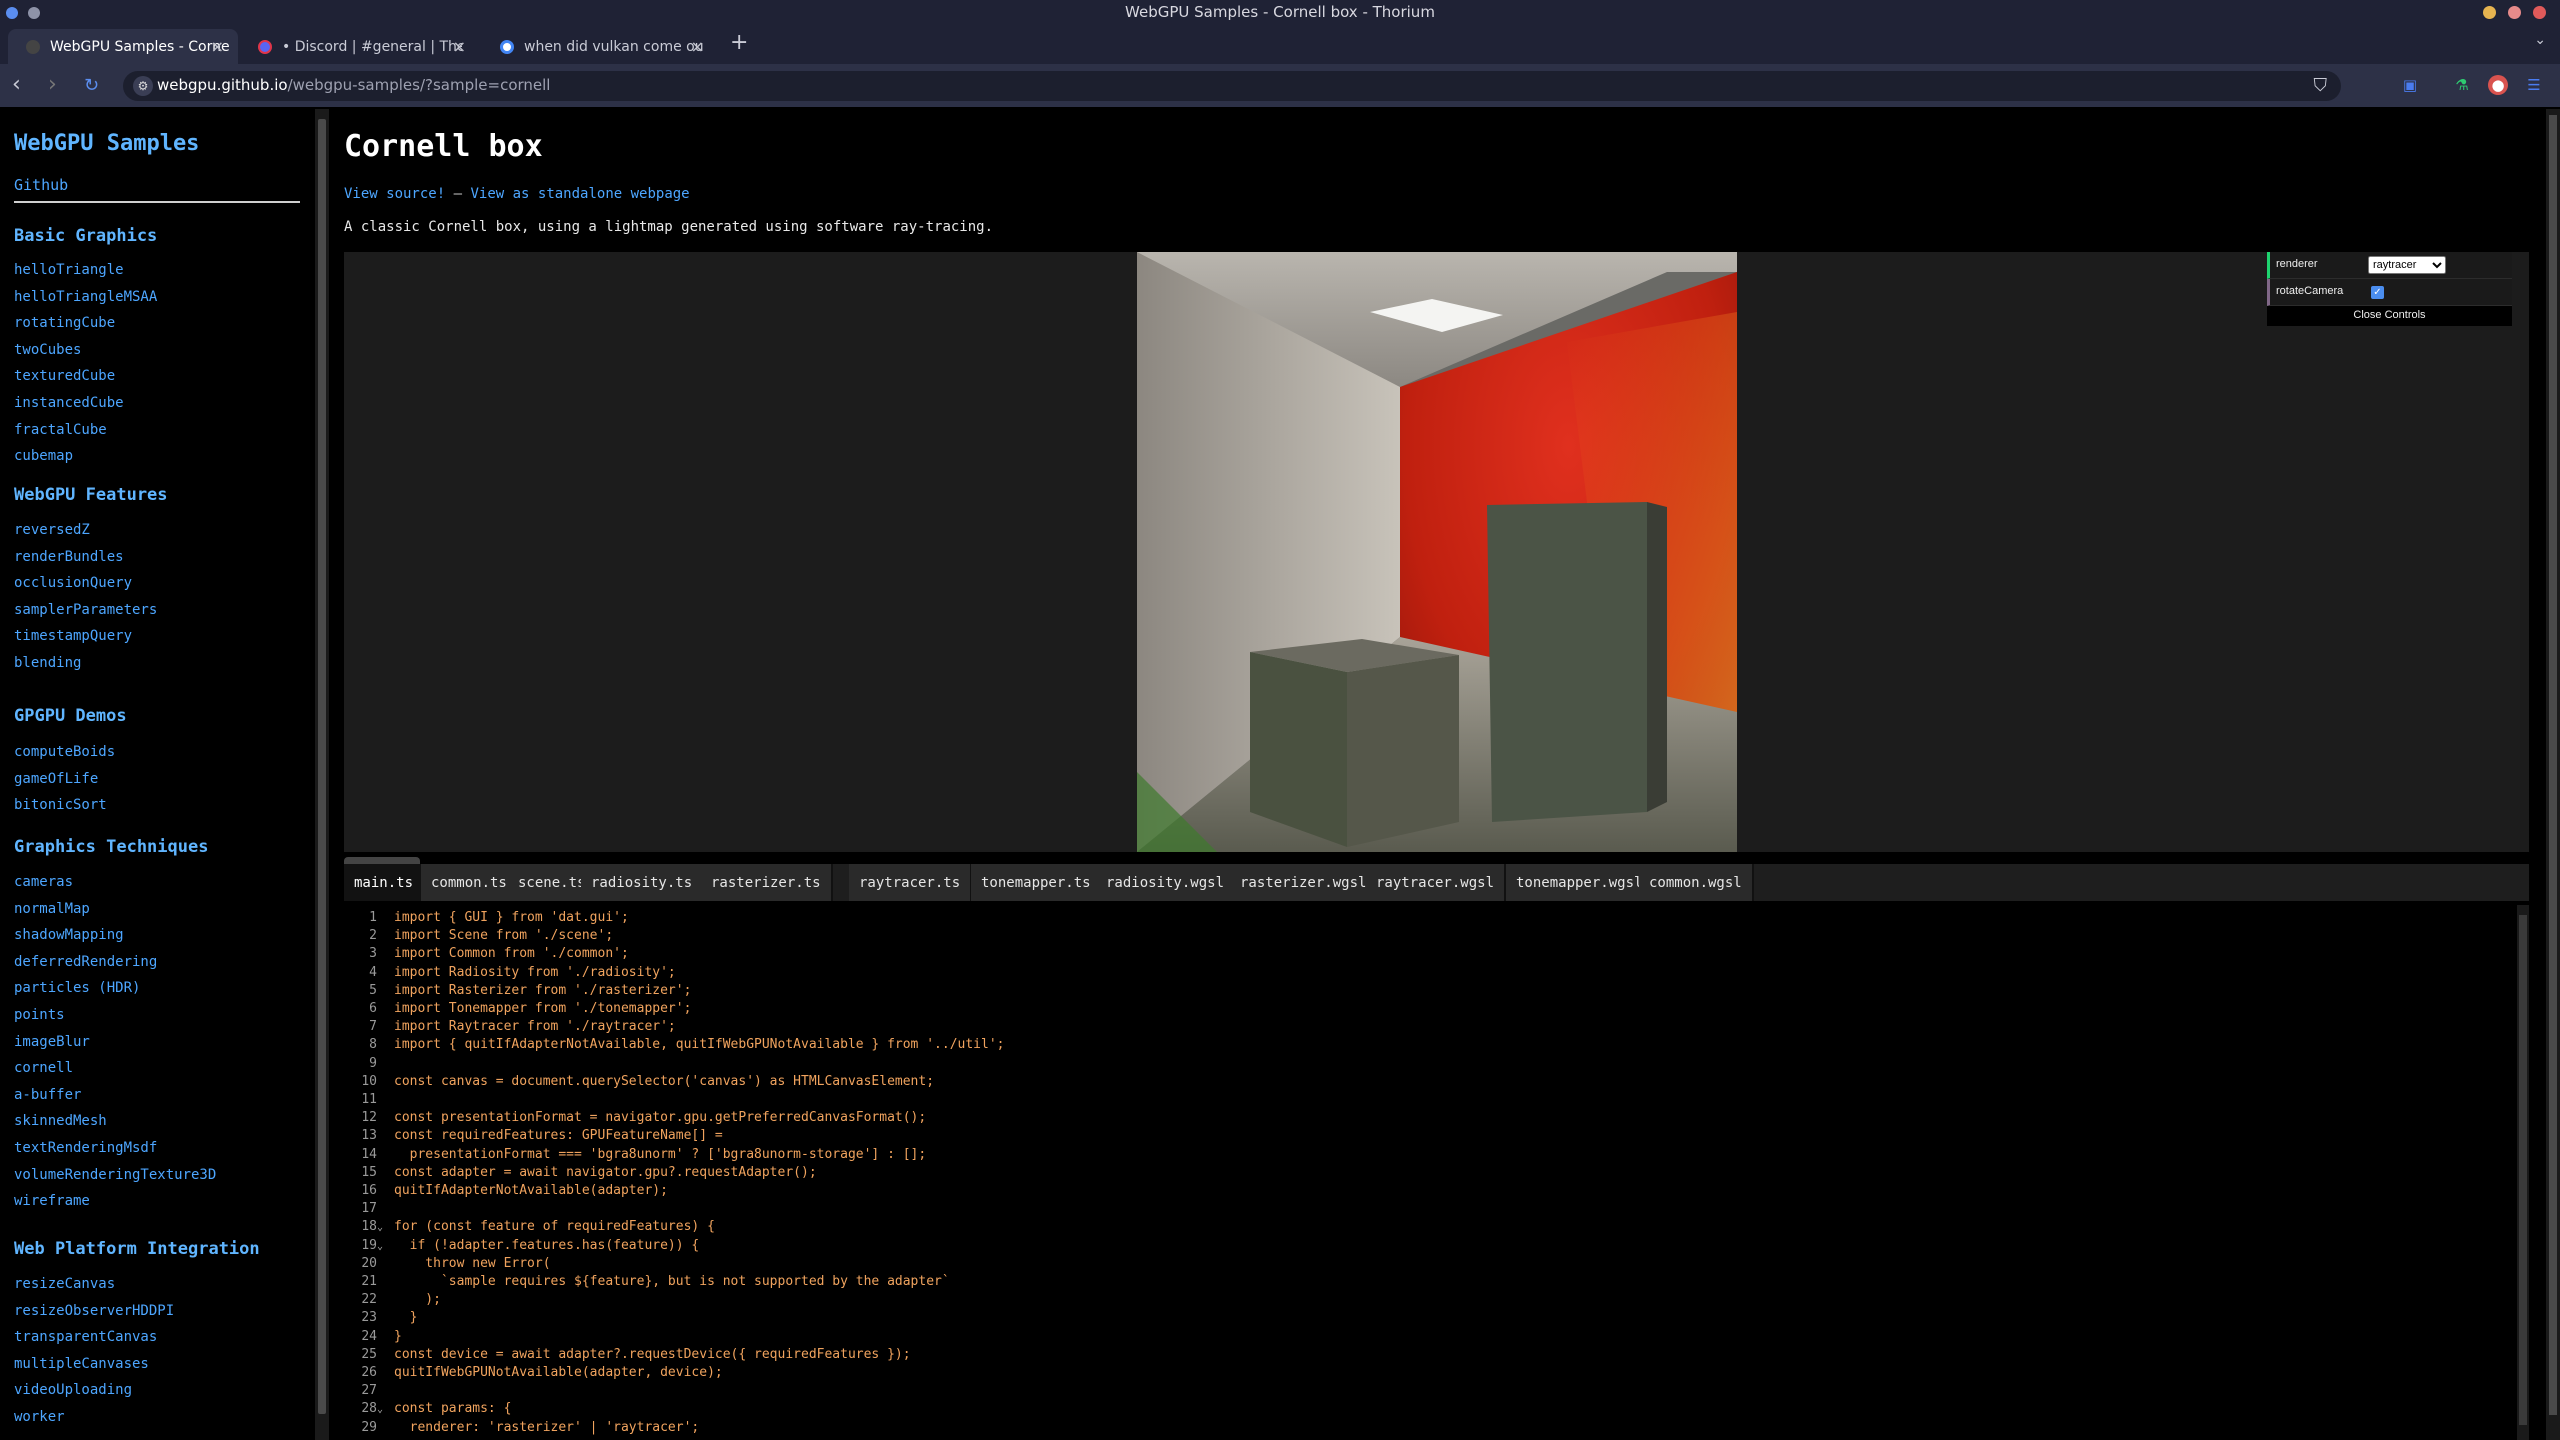  Describe the element at coordinates (123, 46) in the screenshot. I see `tab-webgpu-samples: WebGPU Samples - Cornell box ×` at that location.